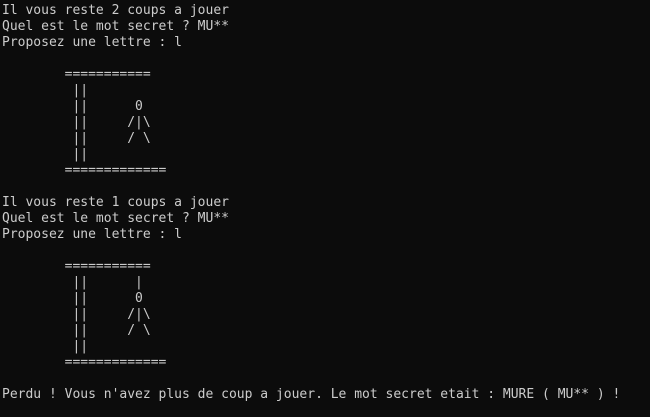 Image resolution: width=650 pixels, height=417 pixels. Describe the element at coordinates (115, 10) in the screenshot. I see `remaining-tries-text: Il vous reste 2 coups a jouer` at that location.